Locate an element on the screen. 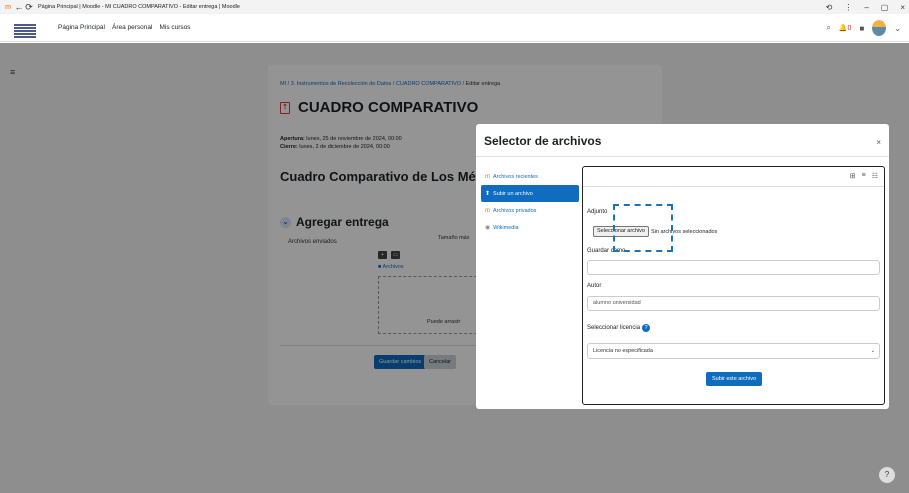  licencia-label-text: Seleccionar licencia is located at coordinates (614, 328).